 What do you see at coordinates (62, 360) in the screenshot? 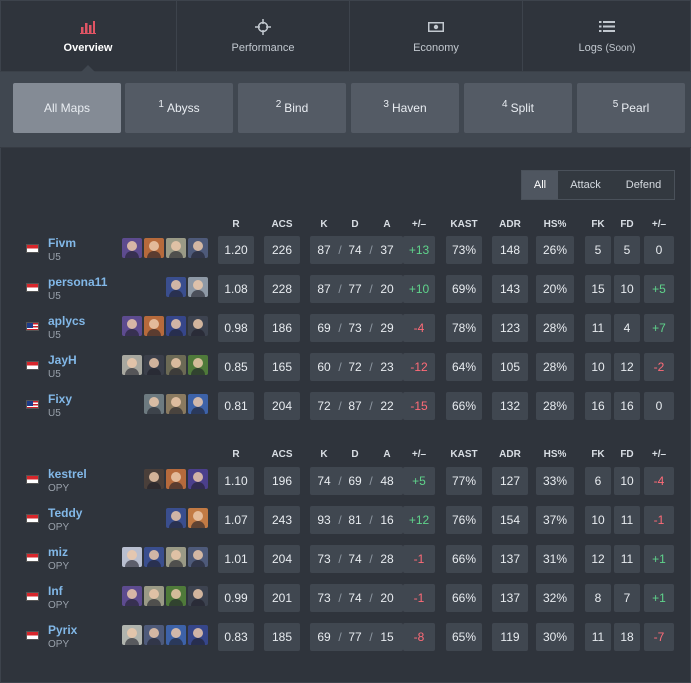
I see `player-name-link: JayH` at bounding box center [62, 360].